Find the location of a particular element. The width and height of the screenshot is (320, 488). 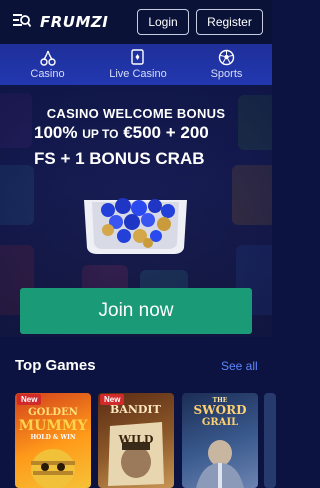

game-tile-golden-mummy: New GOLDEN MUMMY HOLD & WIN is located at coordinates (53, 440).